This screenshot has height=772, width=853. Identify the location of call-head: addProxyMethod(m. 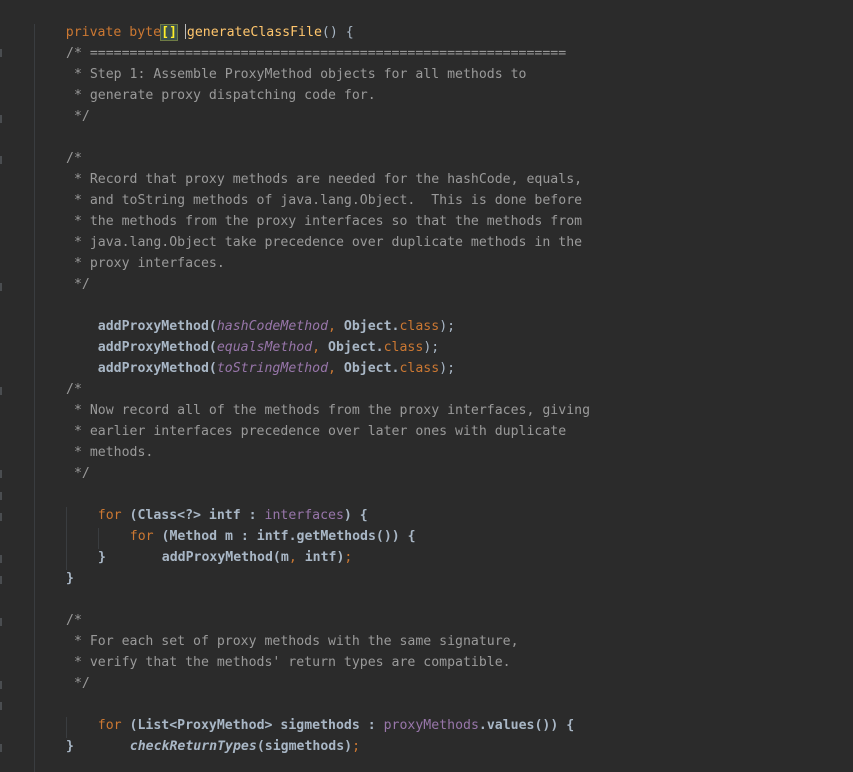
(225, 557).